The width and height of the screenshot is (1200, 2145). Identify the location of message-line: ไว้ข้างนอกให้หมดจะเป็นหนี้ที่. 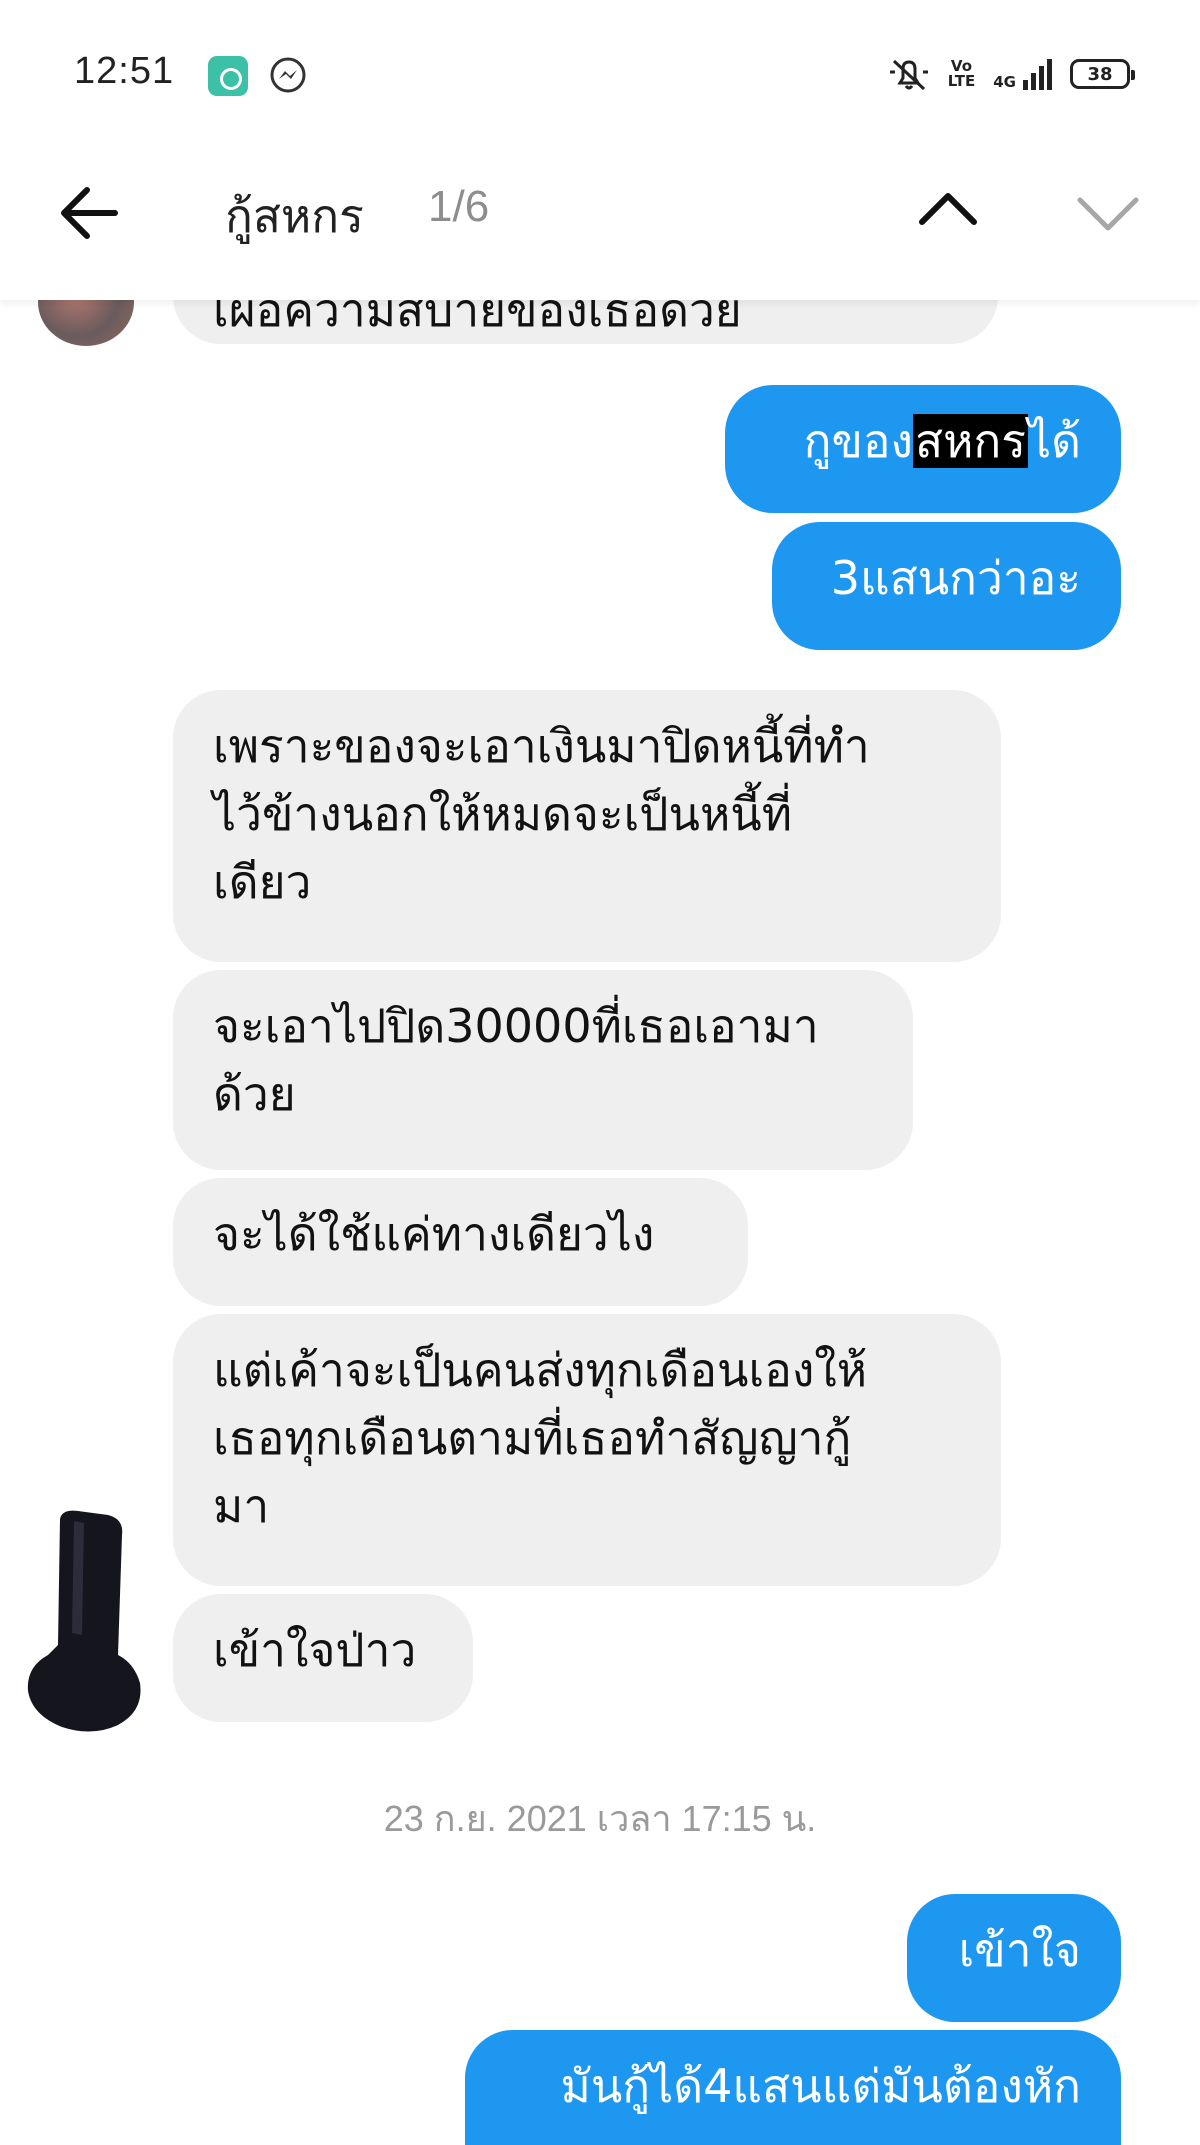
(503, 814).